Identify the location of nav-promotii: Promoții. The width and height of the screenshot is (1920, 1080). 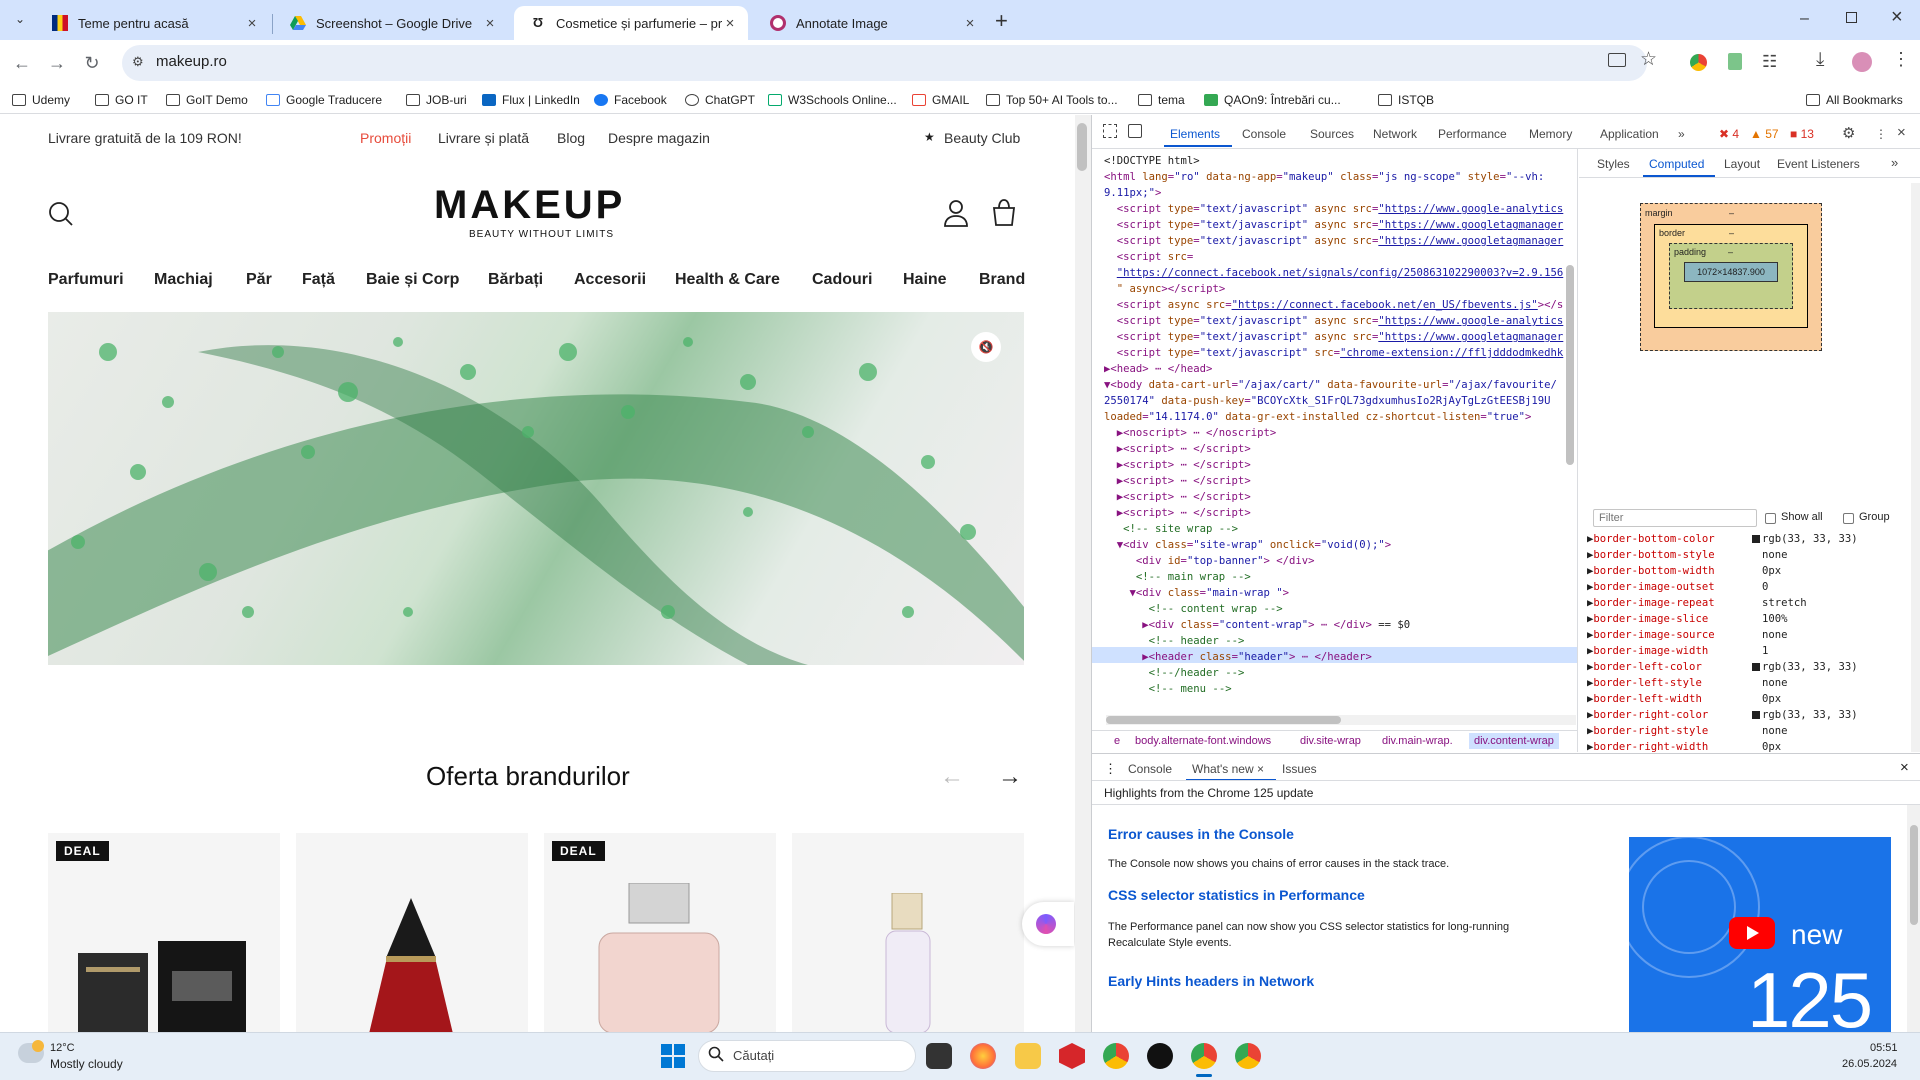
(385, 138).